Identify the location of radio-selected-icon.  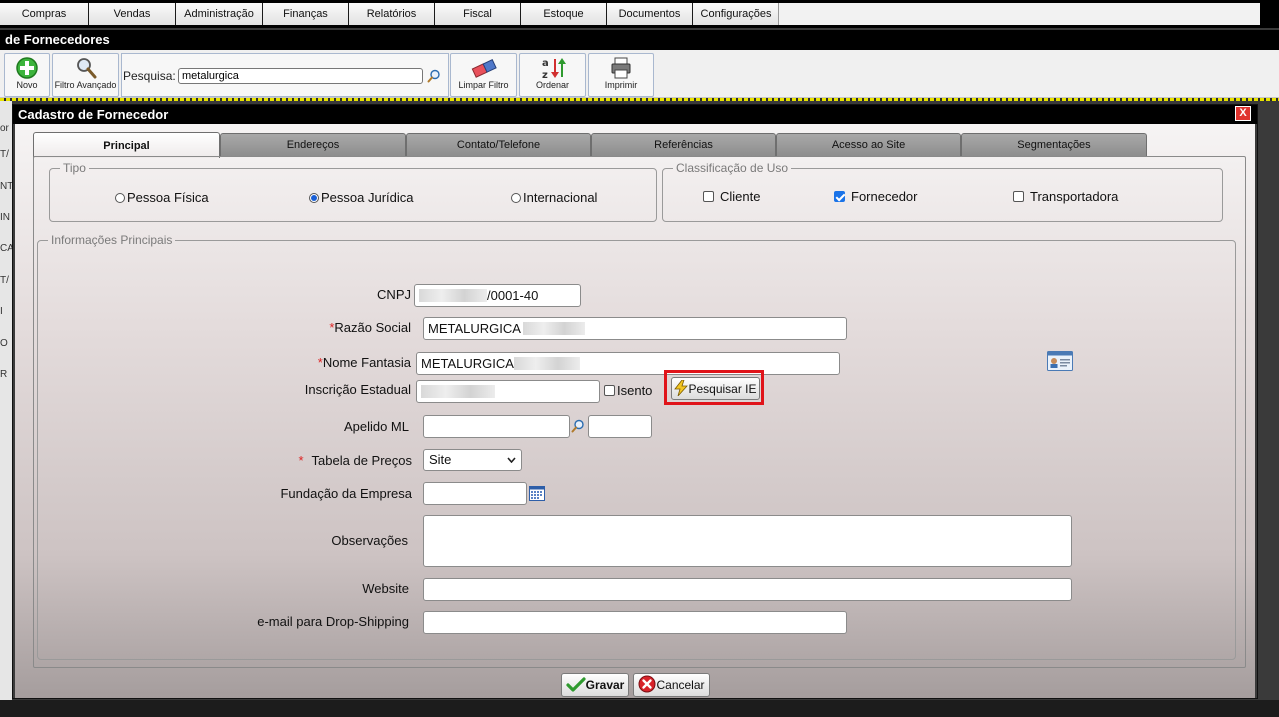
(314, 198).